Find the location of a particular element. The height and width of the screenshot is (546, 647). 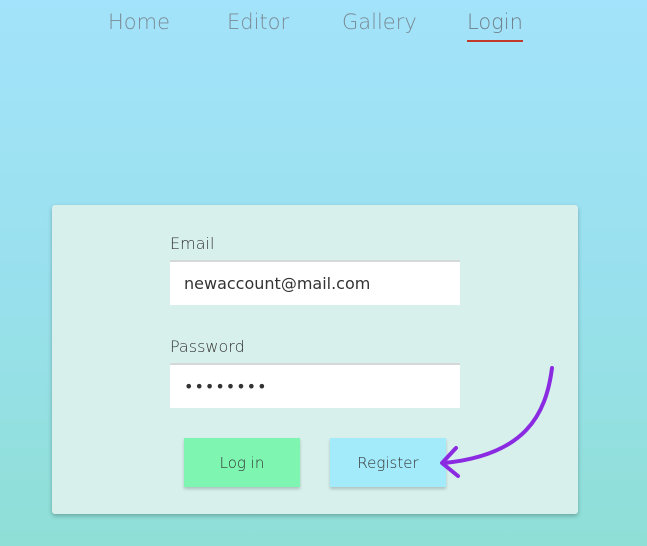

password-label: Password is located at coordinates (207, 346).